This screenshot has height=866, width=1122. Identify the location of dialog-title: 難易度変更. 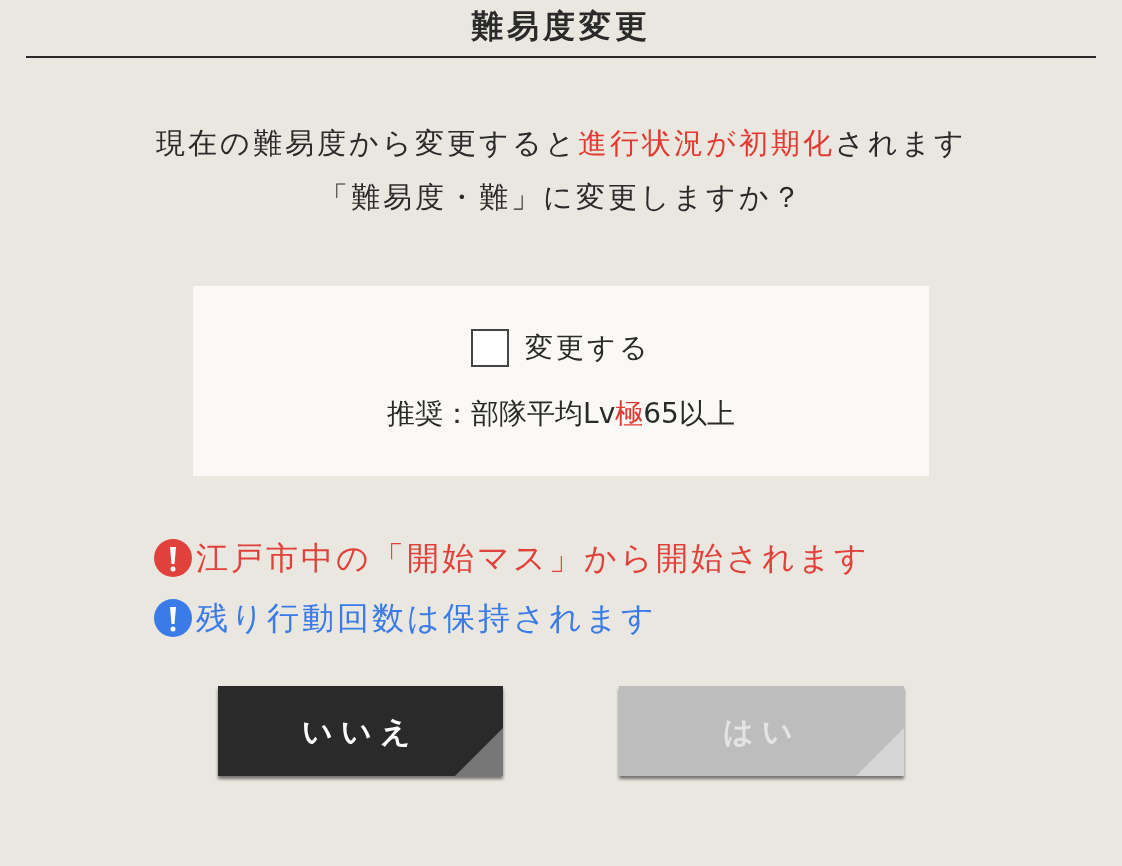
(561, 26).